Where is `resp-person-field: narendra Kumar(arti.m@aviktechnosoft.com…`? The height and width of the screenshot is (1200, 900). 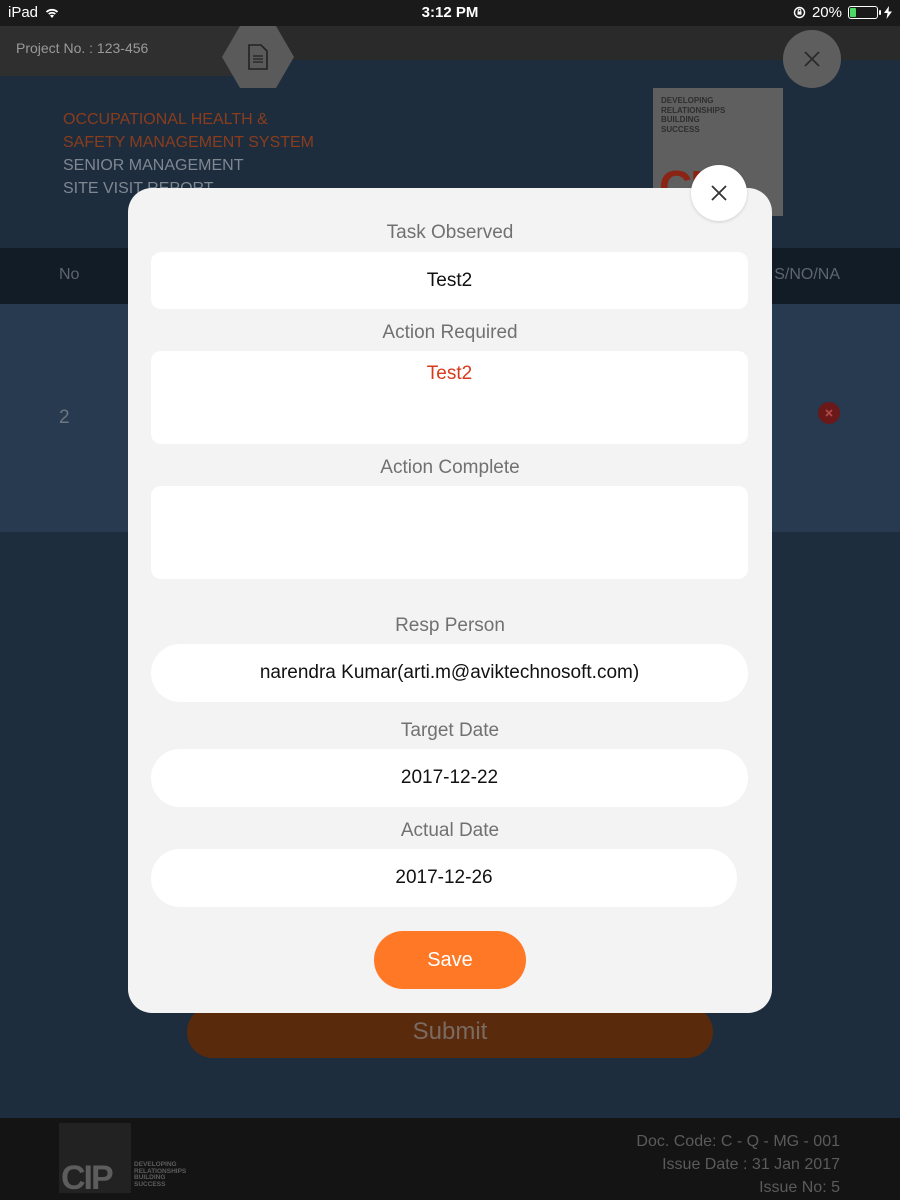 resp-person-field: narendra Kumar(arti.m@aviktechnosoft.com… is located at coordinates (449, 673).